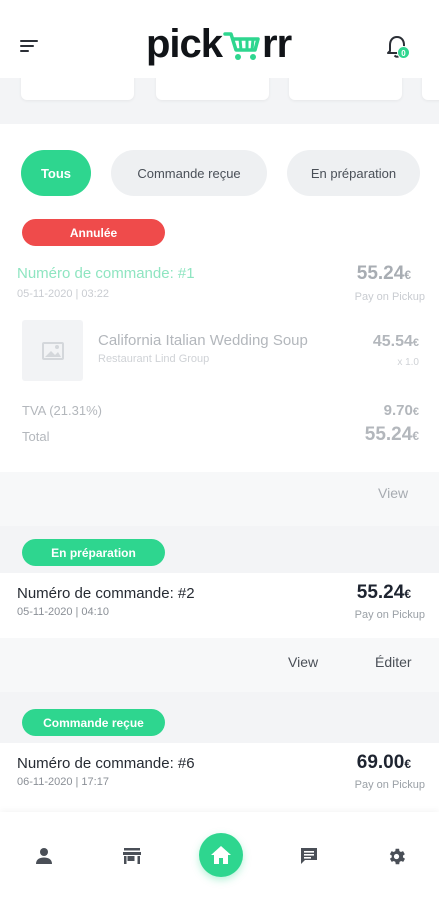  What do you see at coordinates (391, 434) in the screenshot?
I see `total-value: 55.24€` at bounding box center [391, 434].